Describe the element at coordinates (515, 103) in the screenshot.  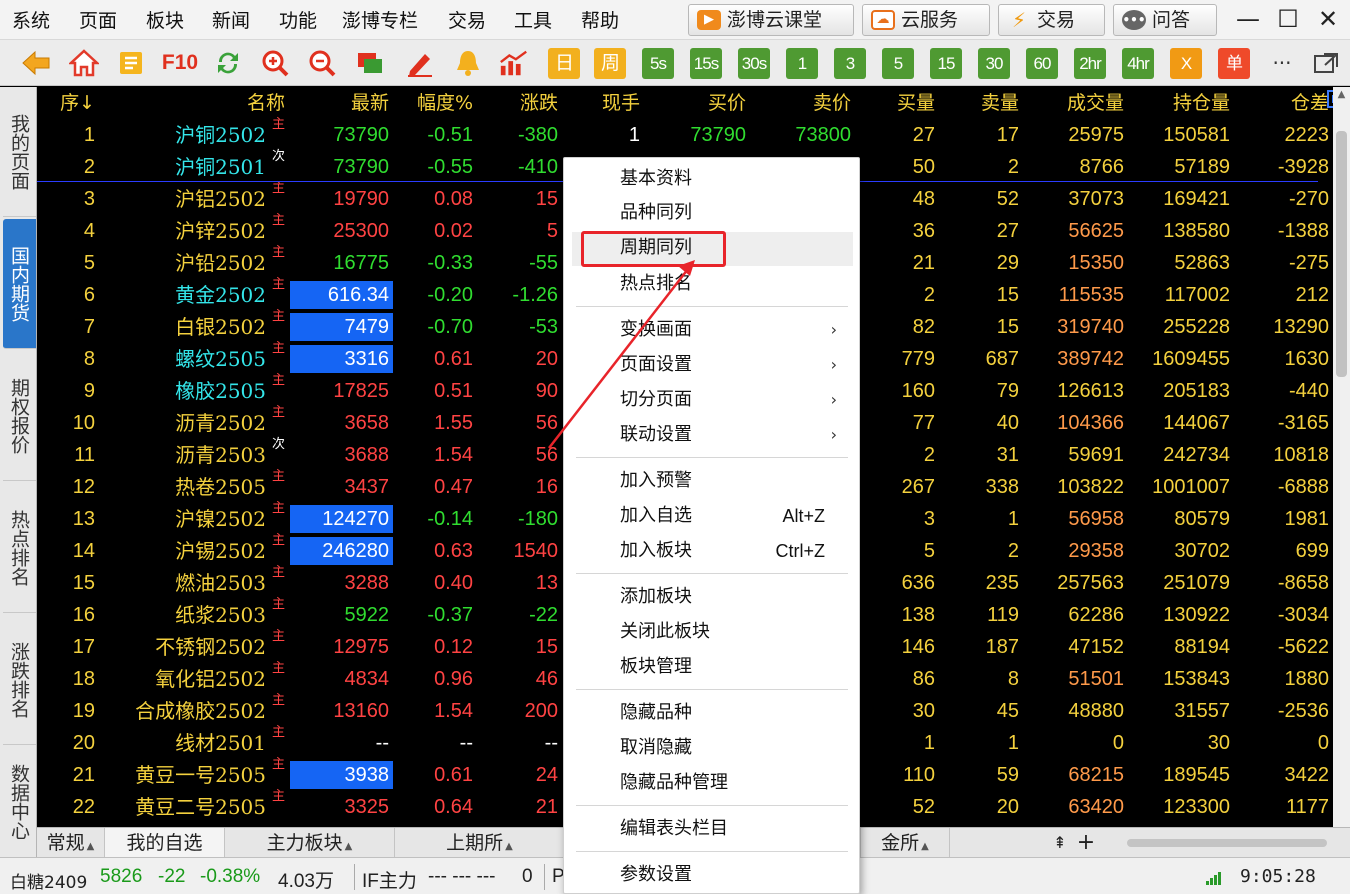
I see `header-chg: 涨跌` at that location.